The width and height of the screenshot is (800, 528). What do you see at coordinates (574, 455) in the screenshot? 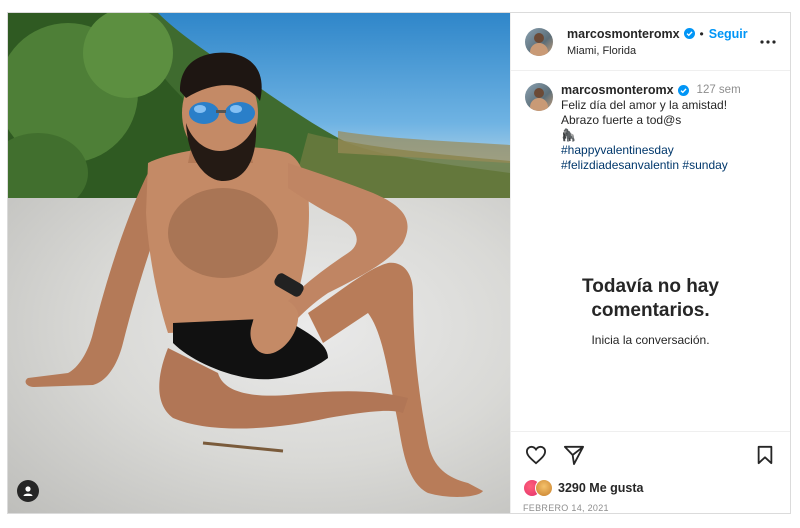
I see `share-icon` at bounding box center [574, 455].